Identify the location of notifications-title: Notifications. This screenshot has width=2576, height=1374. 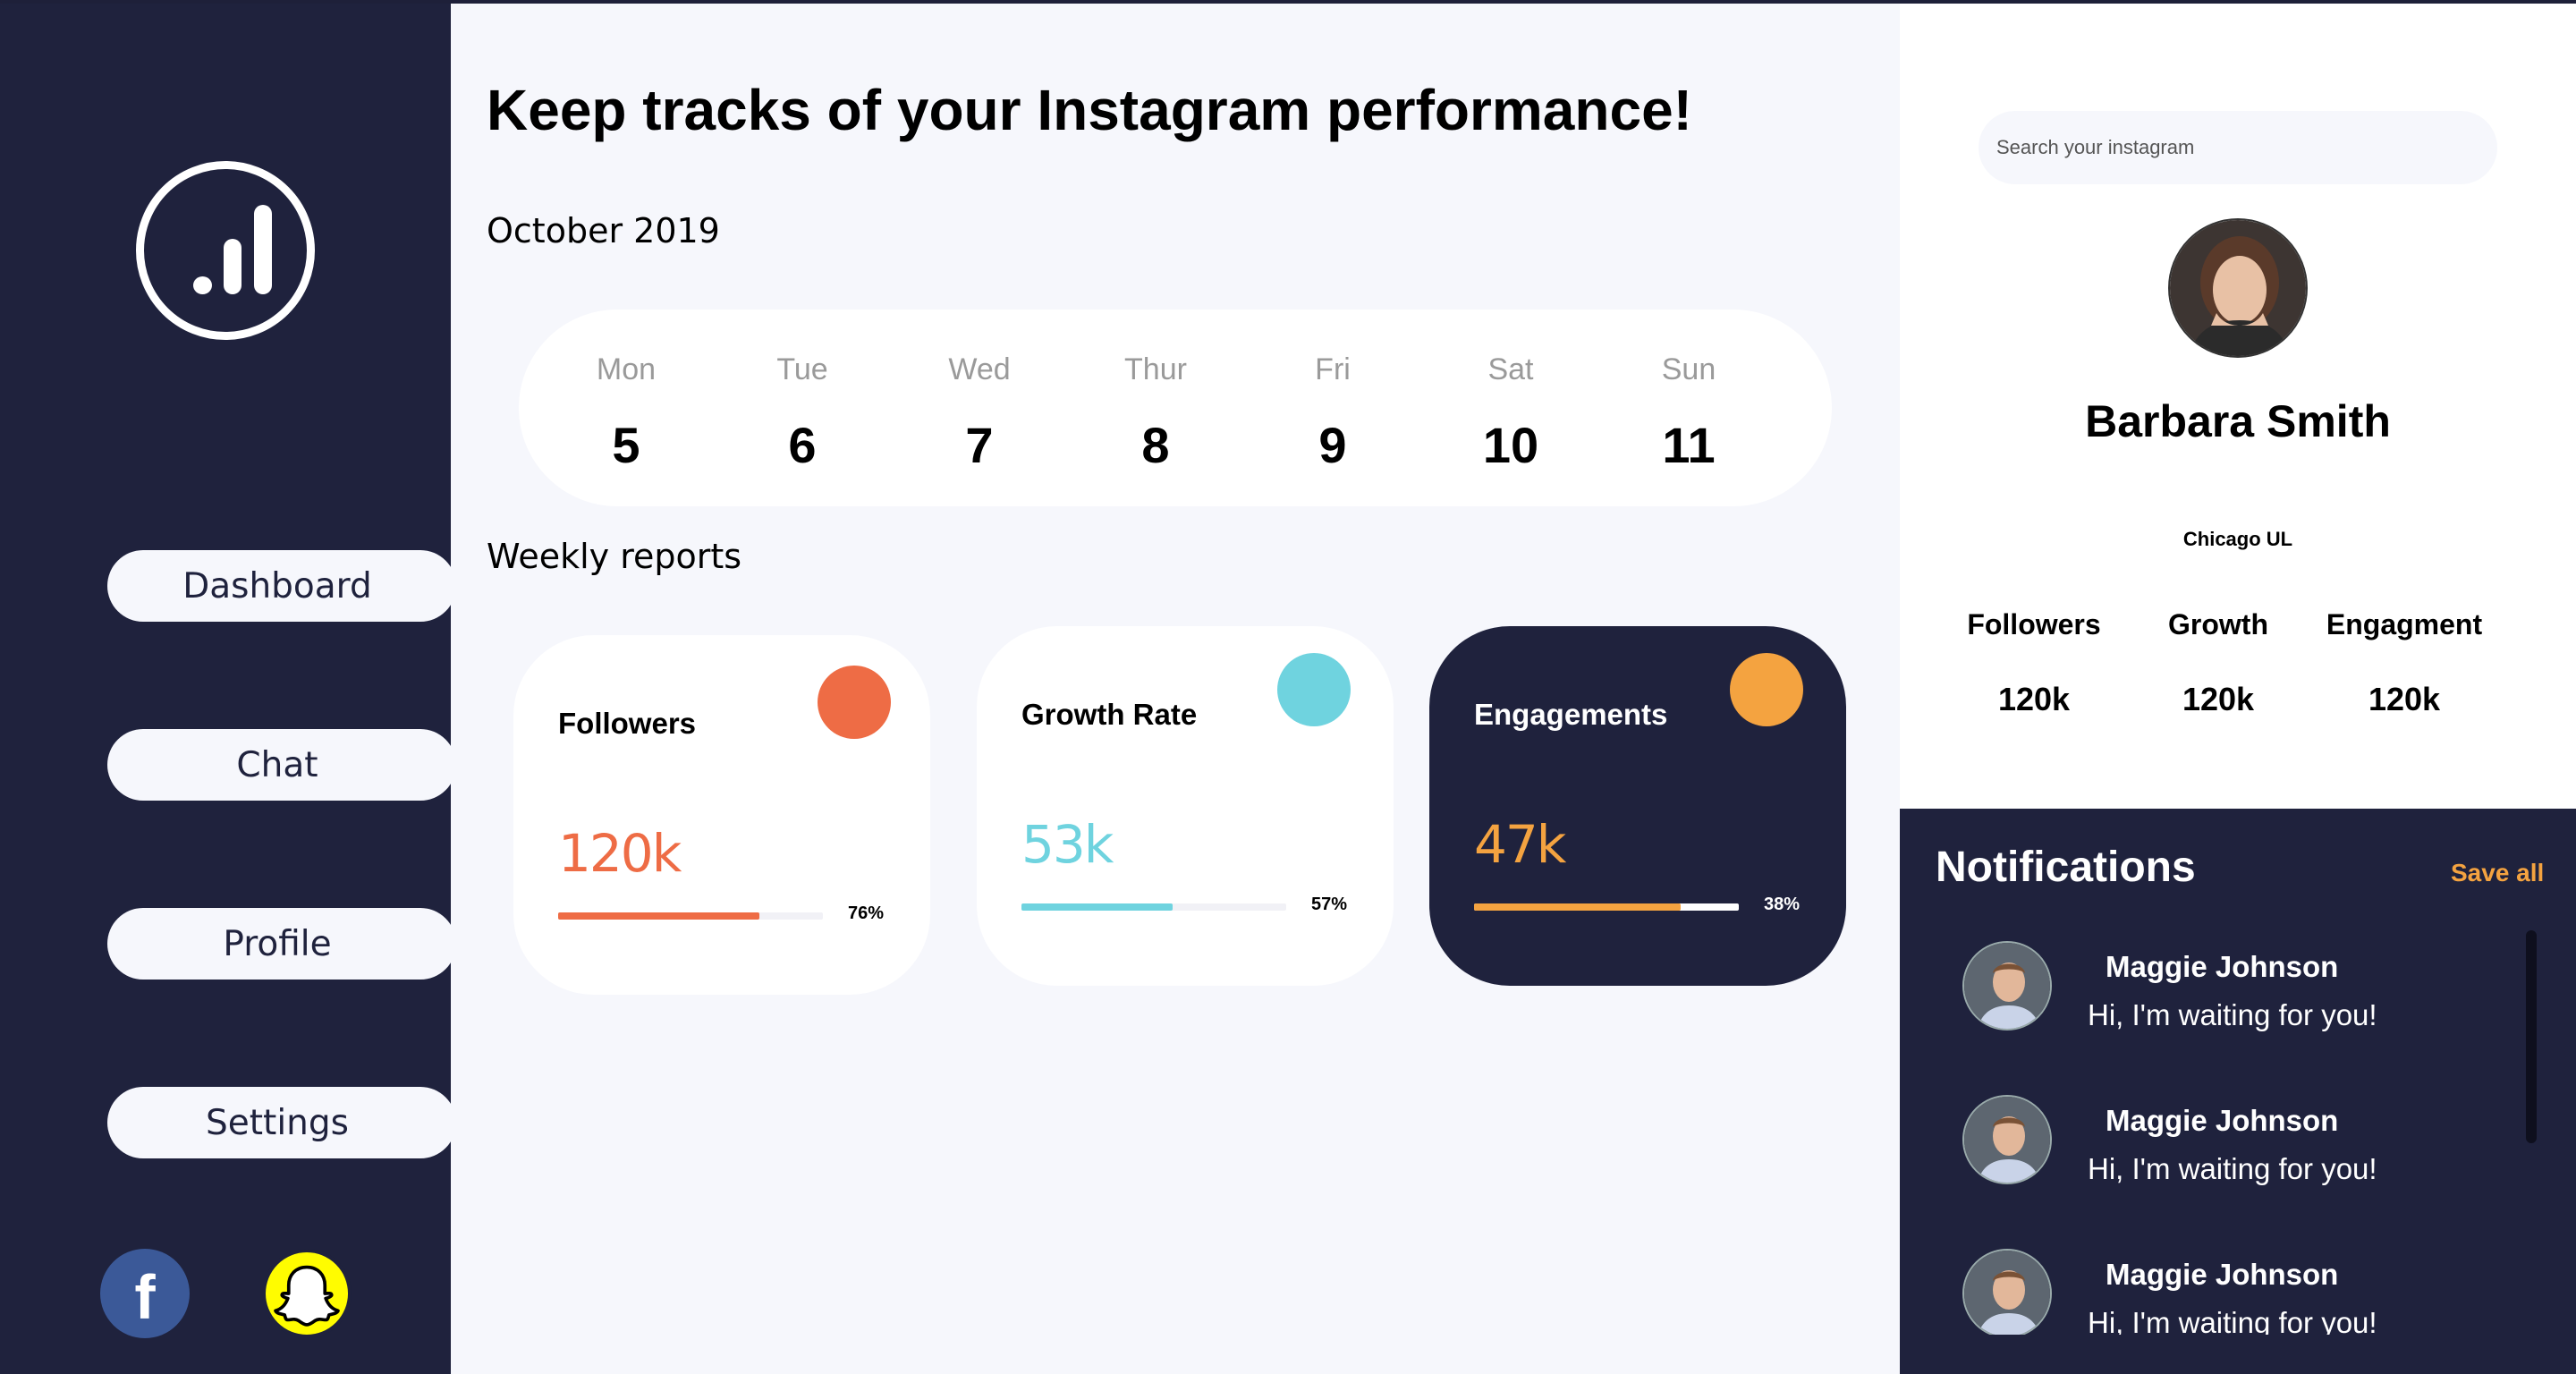
(2066, 867).